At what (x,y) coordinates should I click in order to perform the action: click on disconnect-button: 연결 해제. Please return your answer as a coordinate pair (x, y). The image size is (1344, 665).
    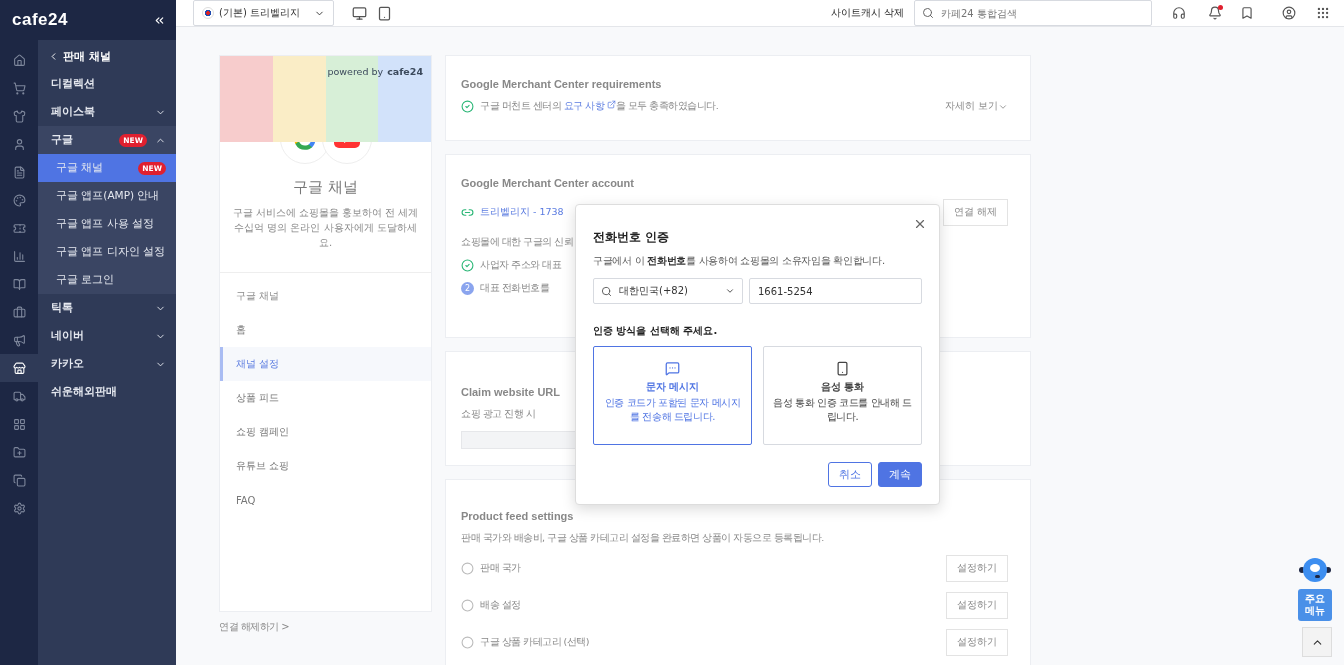
    Looking at the image, I should click on (975, 212).